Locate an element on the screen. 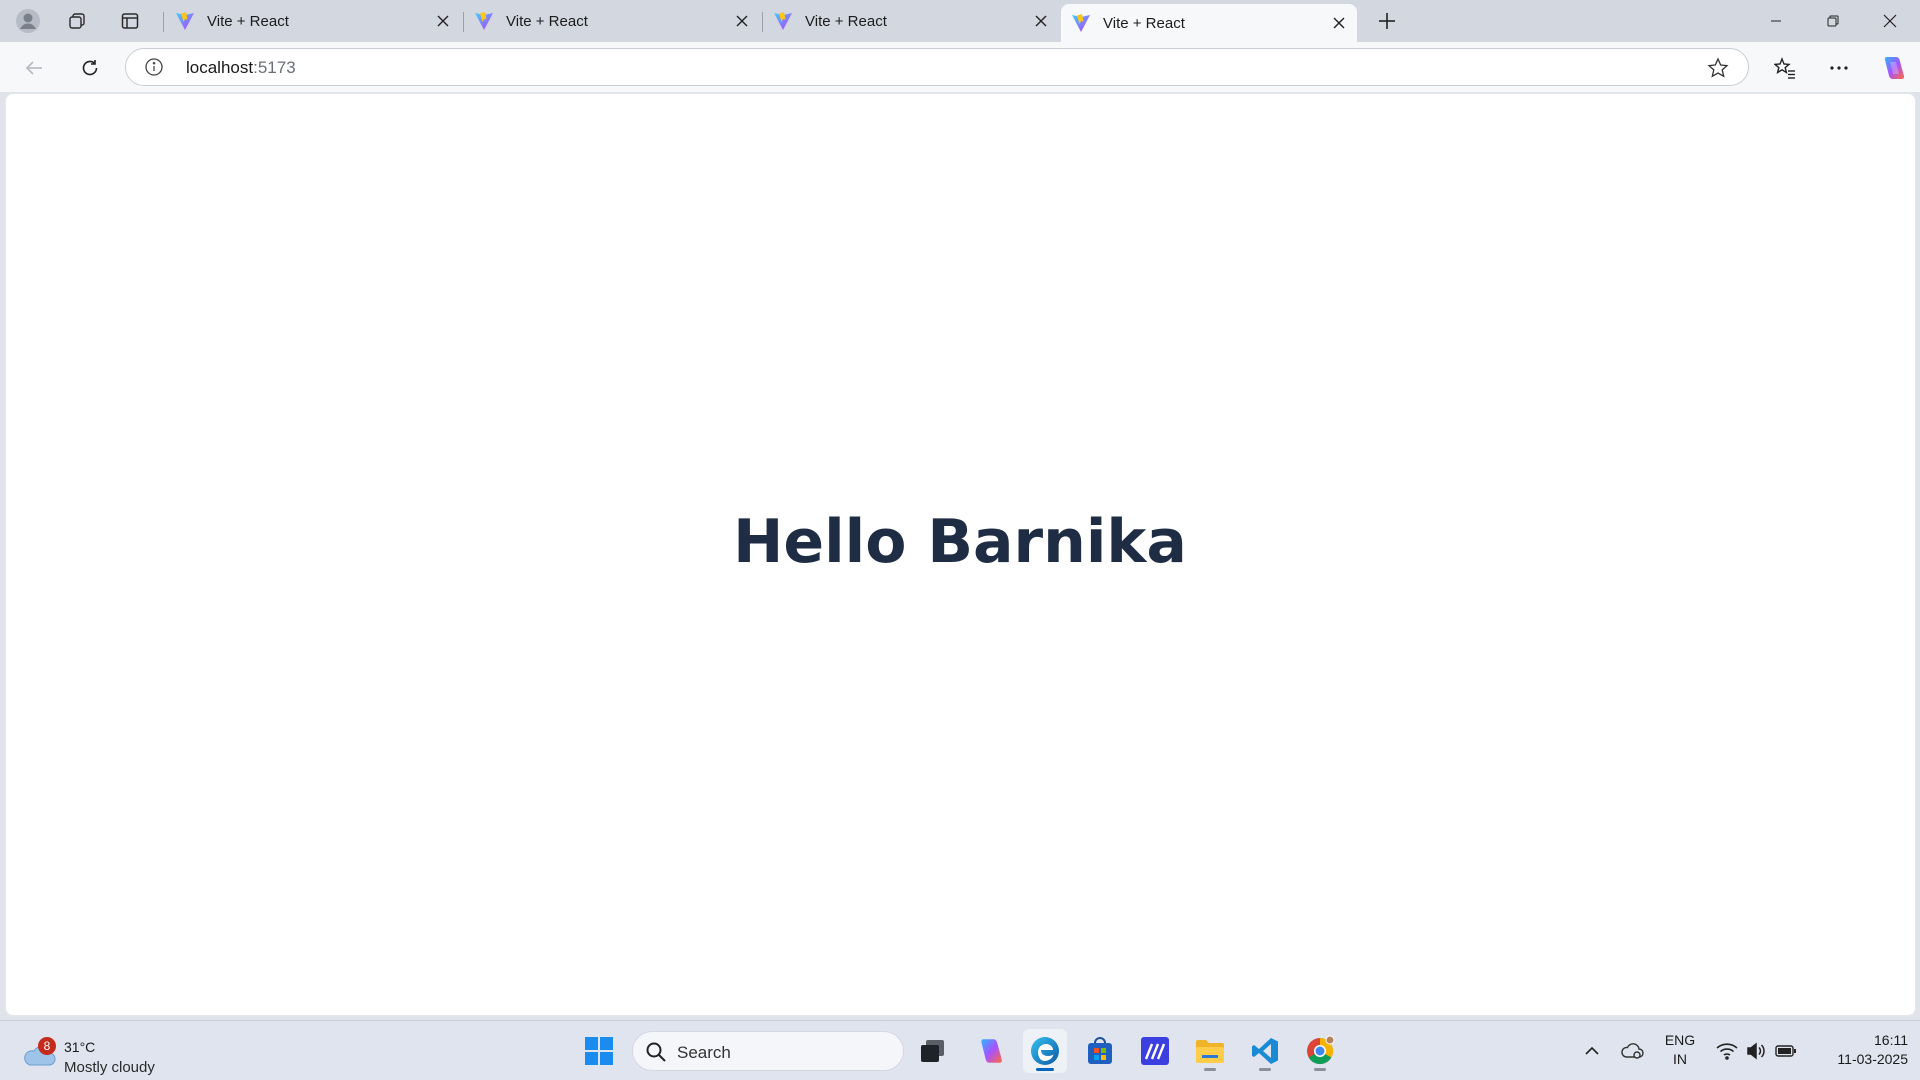 The image size is (1920, 1080). pen-app-icon is located at coordinates (1155, 1051).